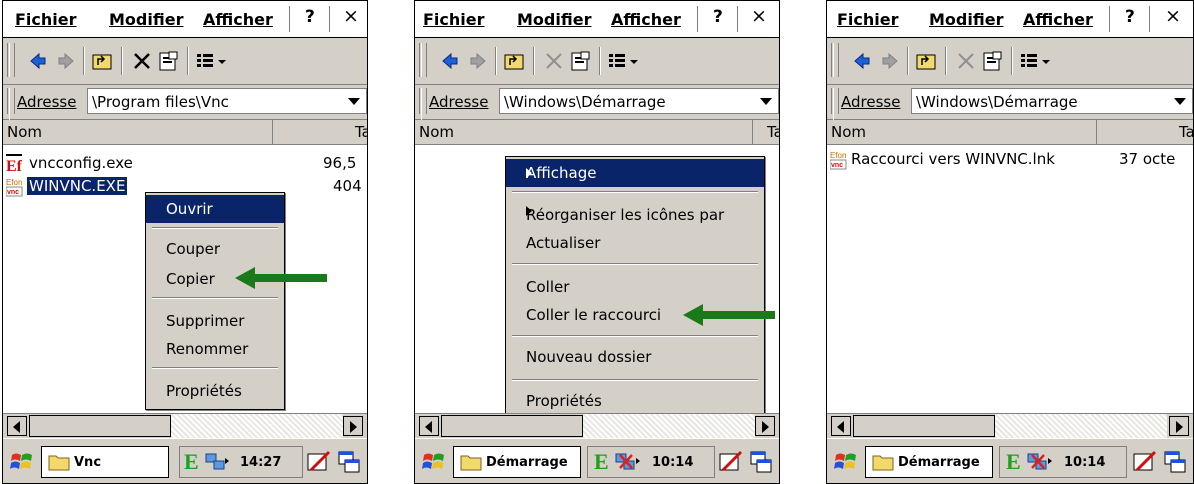  I want to click on context-item-renommer: Renommer, so click(215, 349).